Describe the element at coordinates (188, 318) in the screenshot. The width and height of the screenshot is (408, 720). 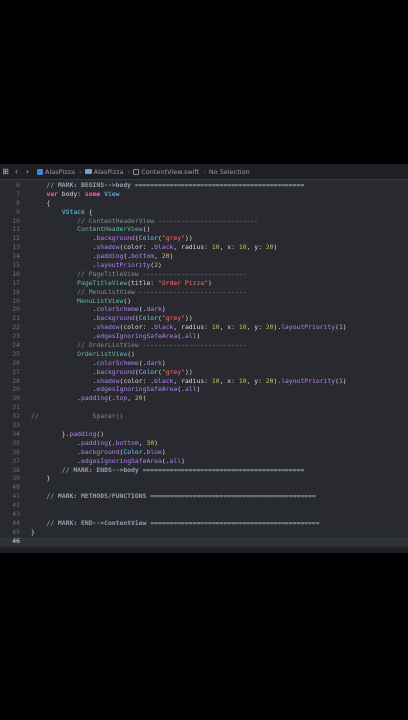
I see `code-token: ))` at that location.